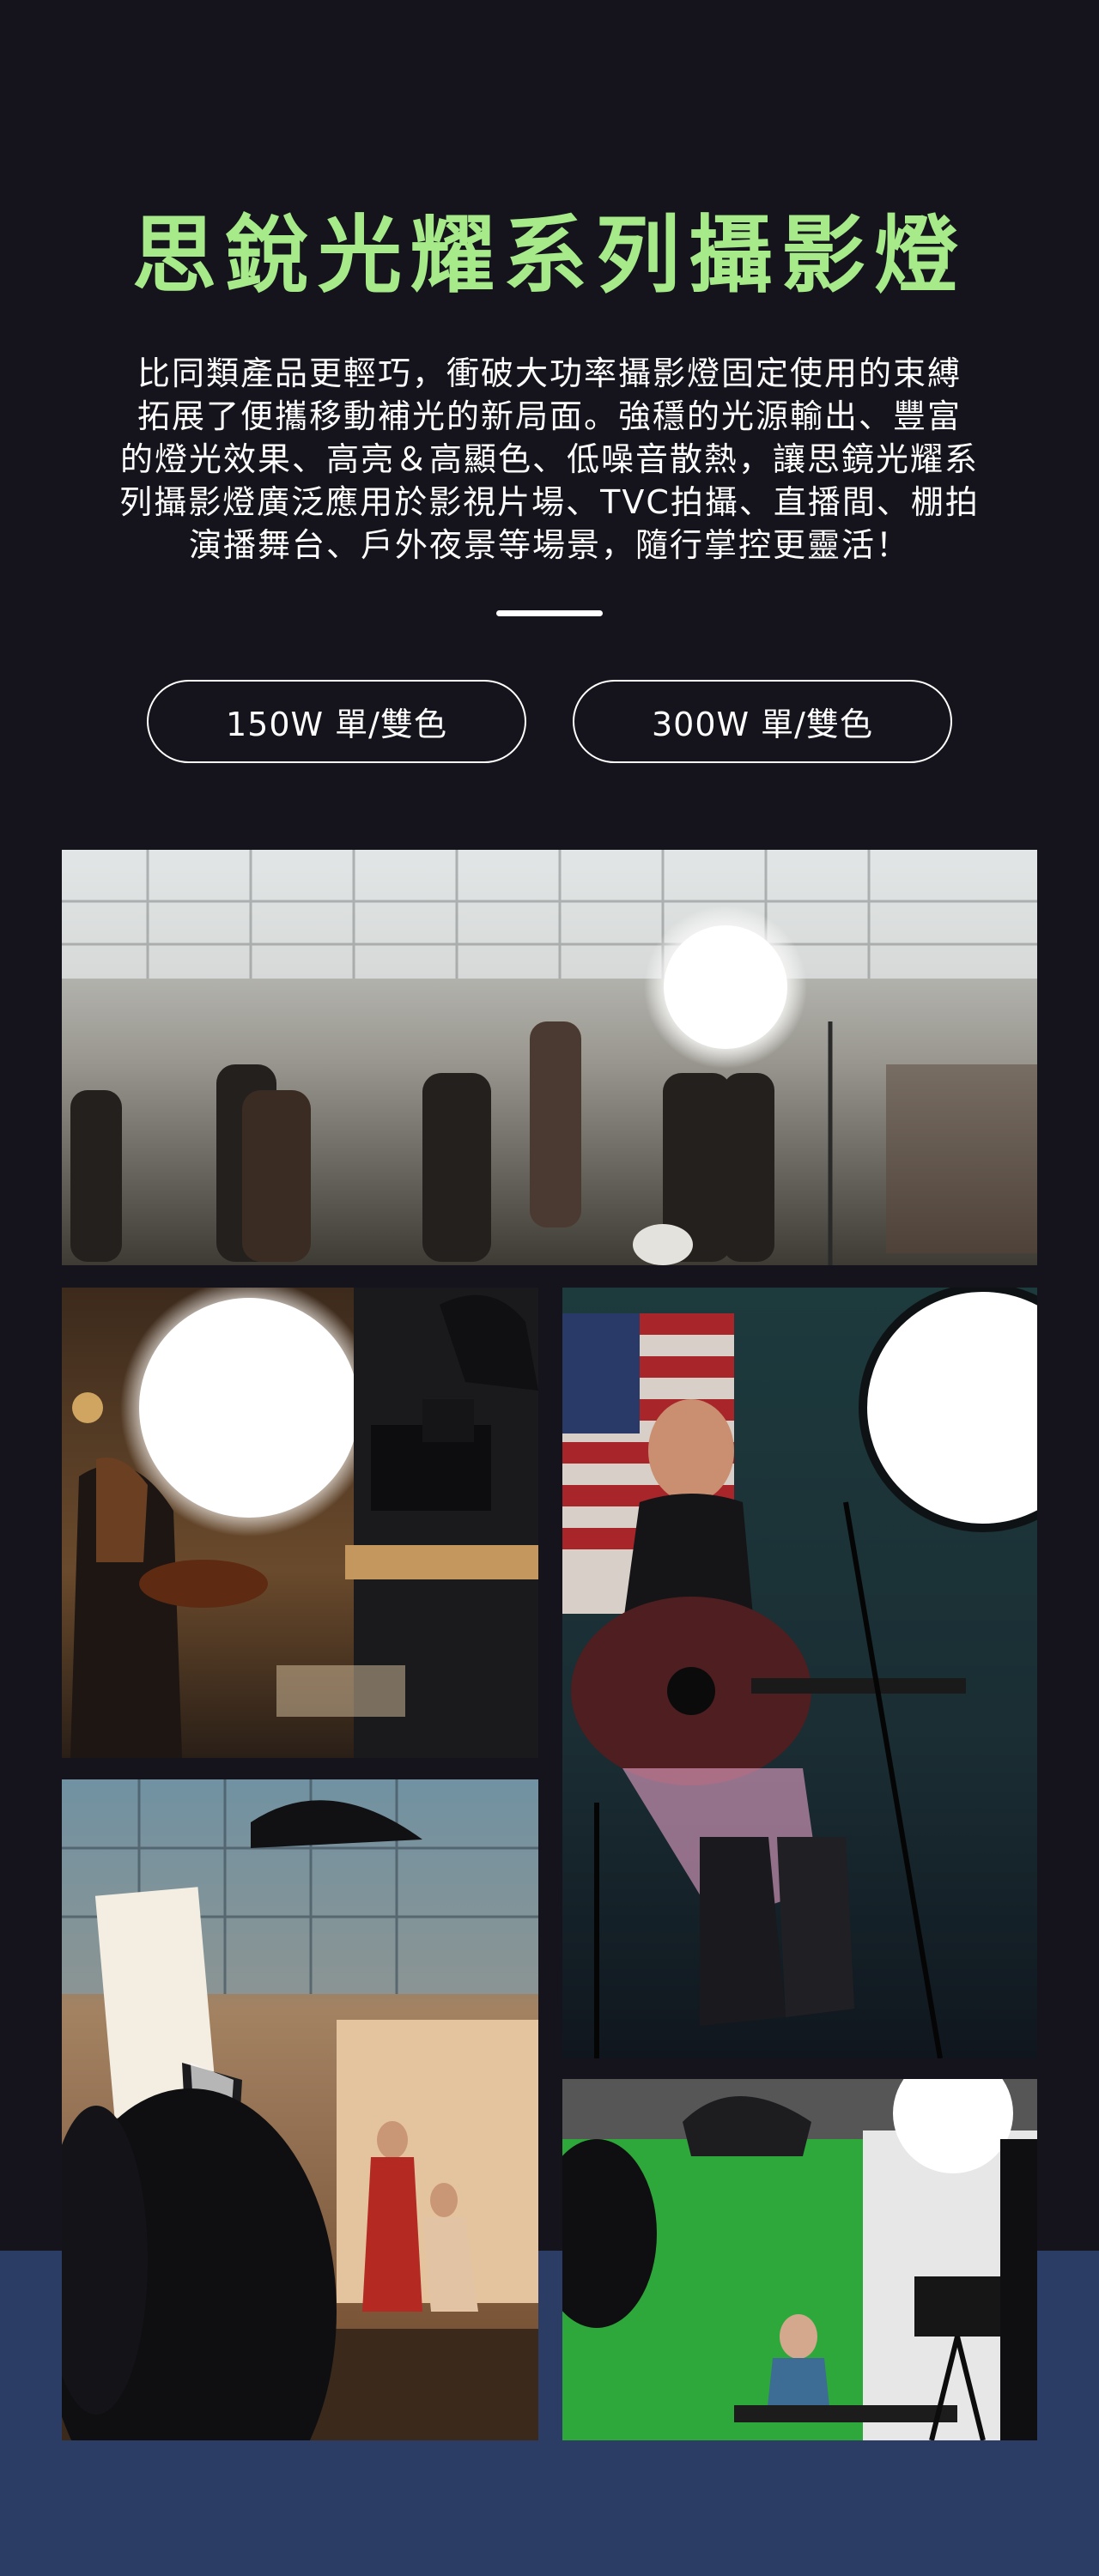 The height and width of the screenshot is (2576, 1099). Describe the element at coordinates (549, 373) in the screenshot. I see `description-line: 比同類產品更輕巧，衝破大功率攝影燈固定使用的束縛` at that location.